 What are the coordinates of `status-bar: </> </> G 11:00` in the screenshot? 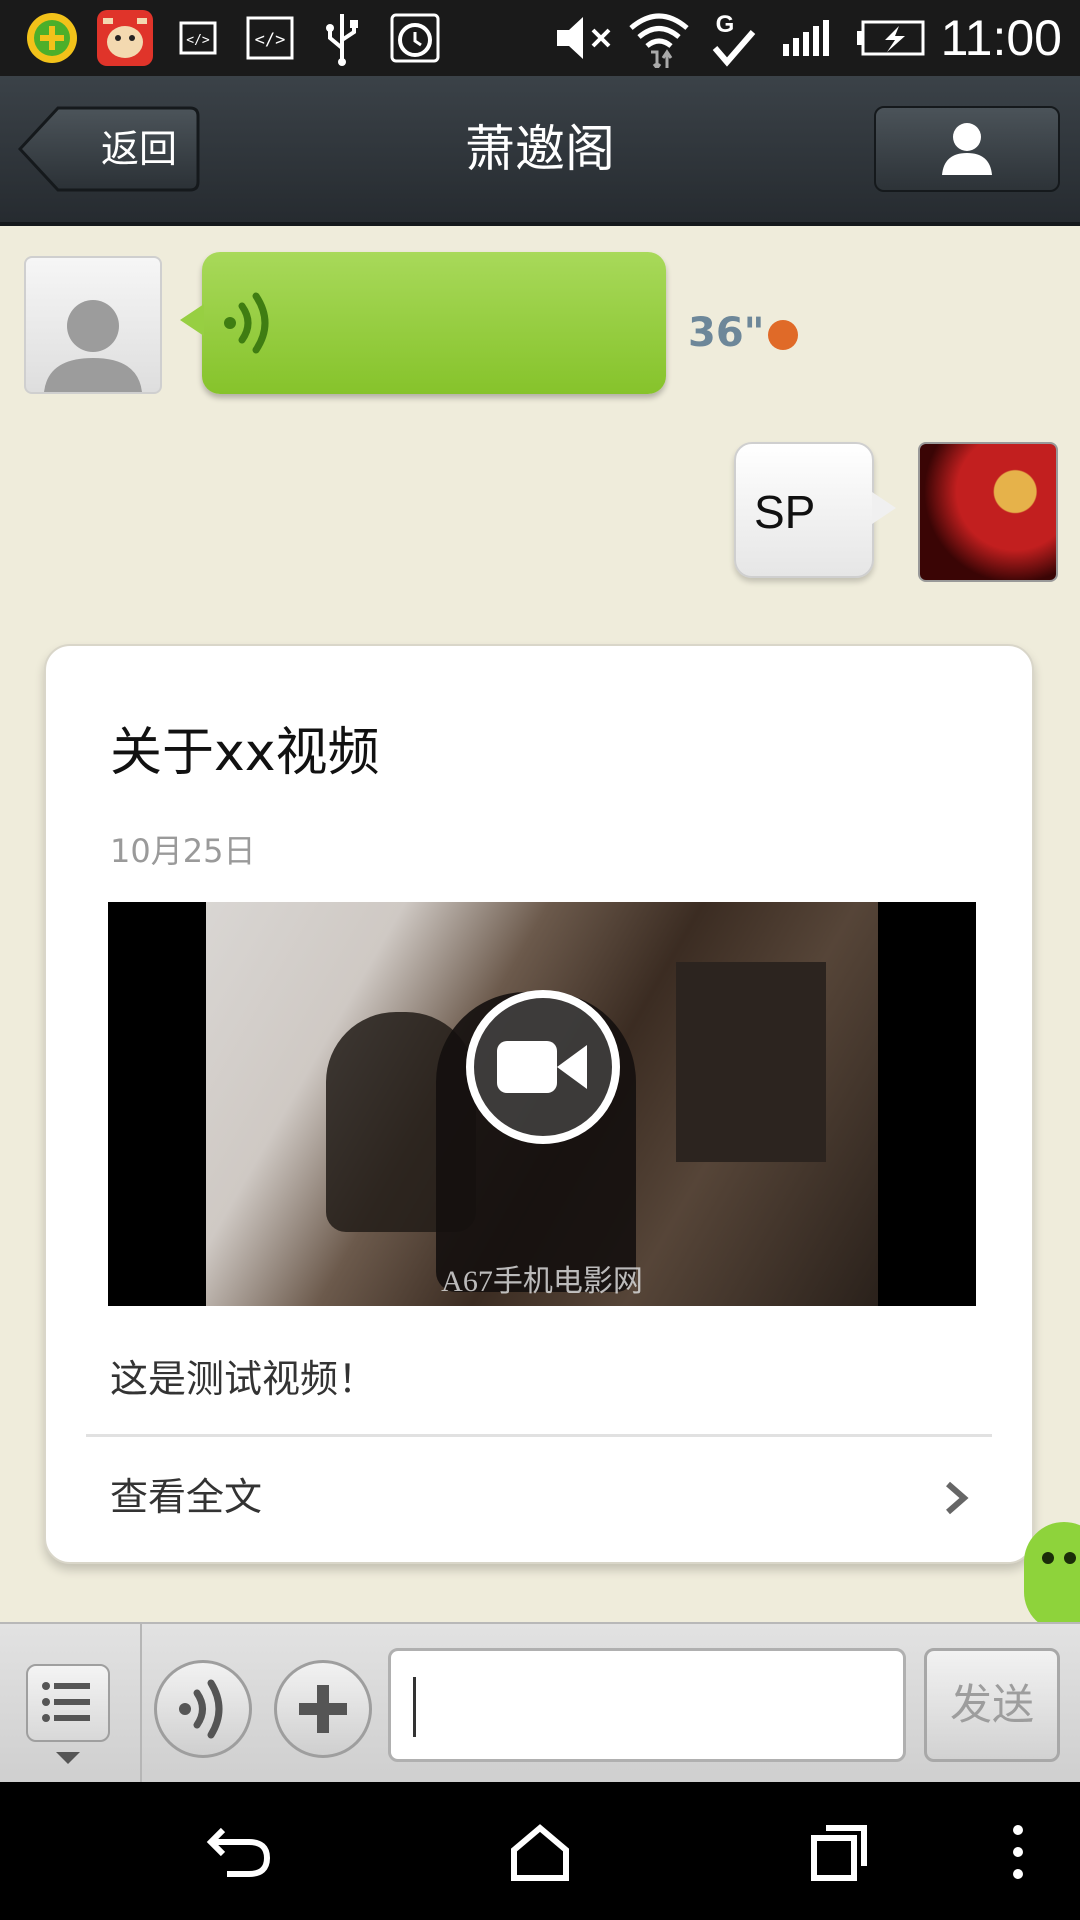 It's located at (540, 38).